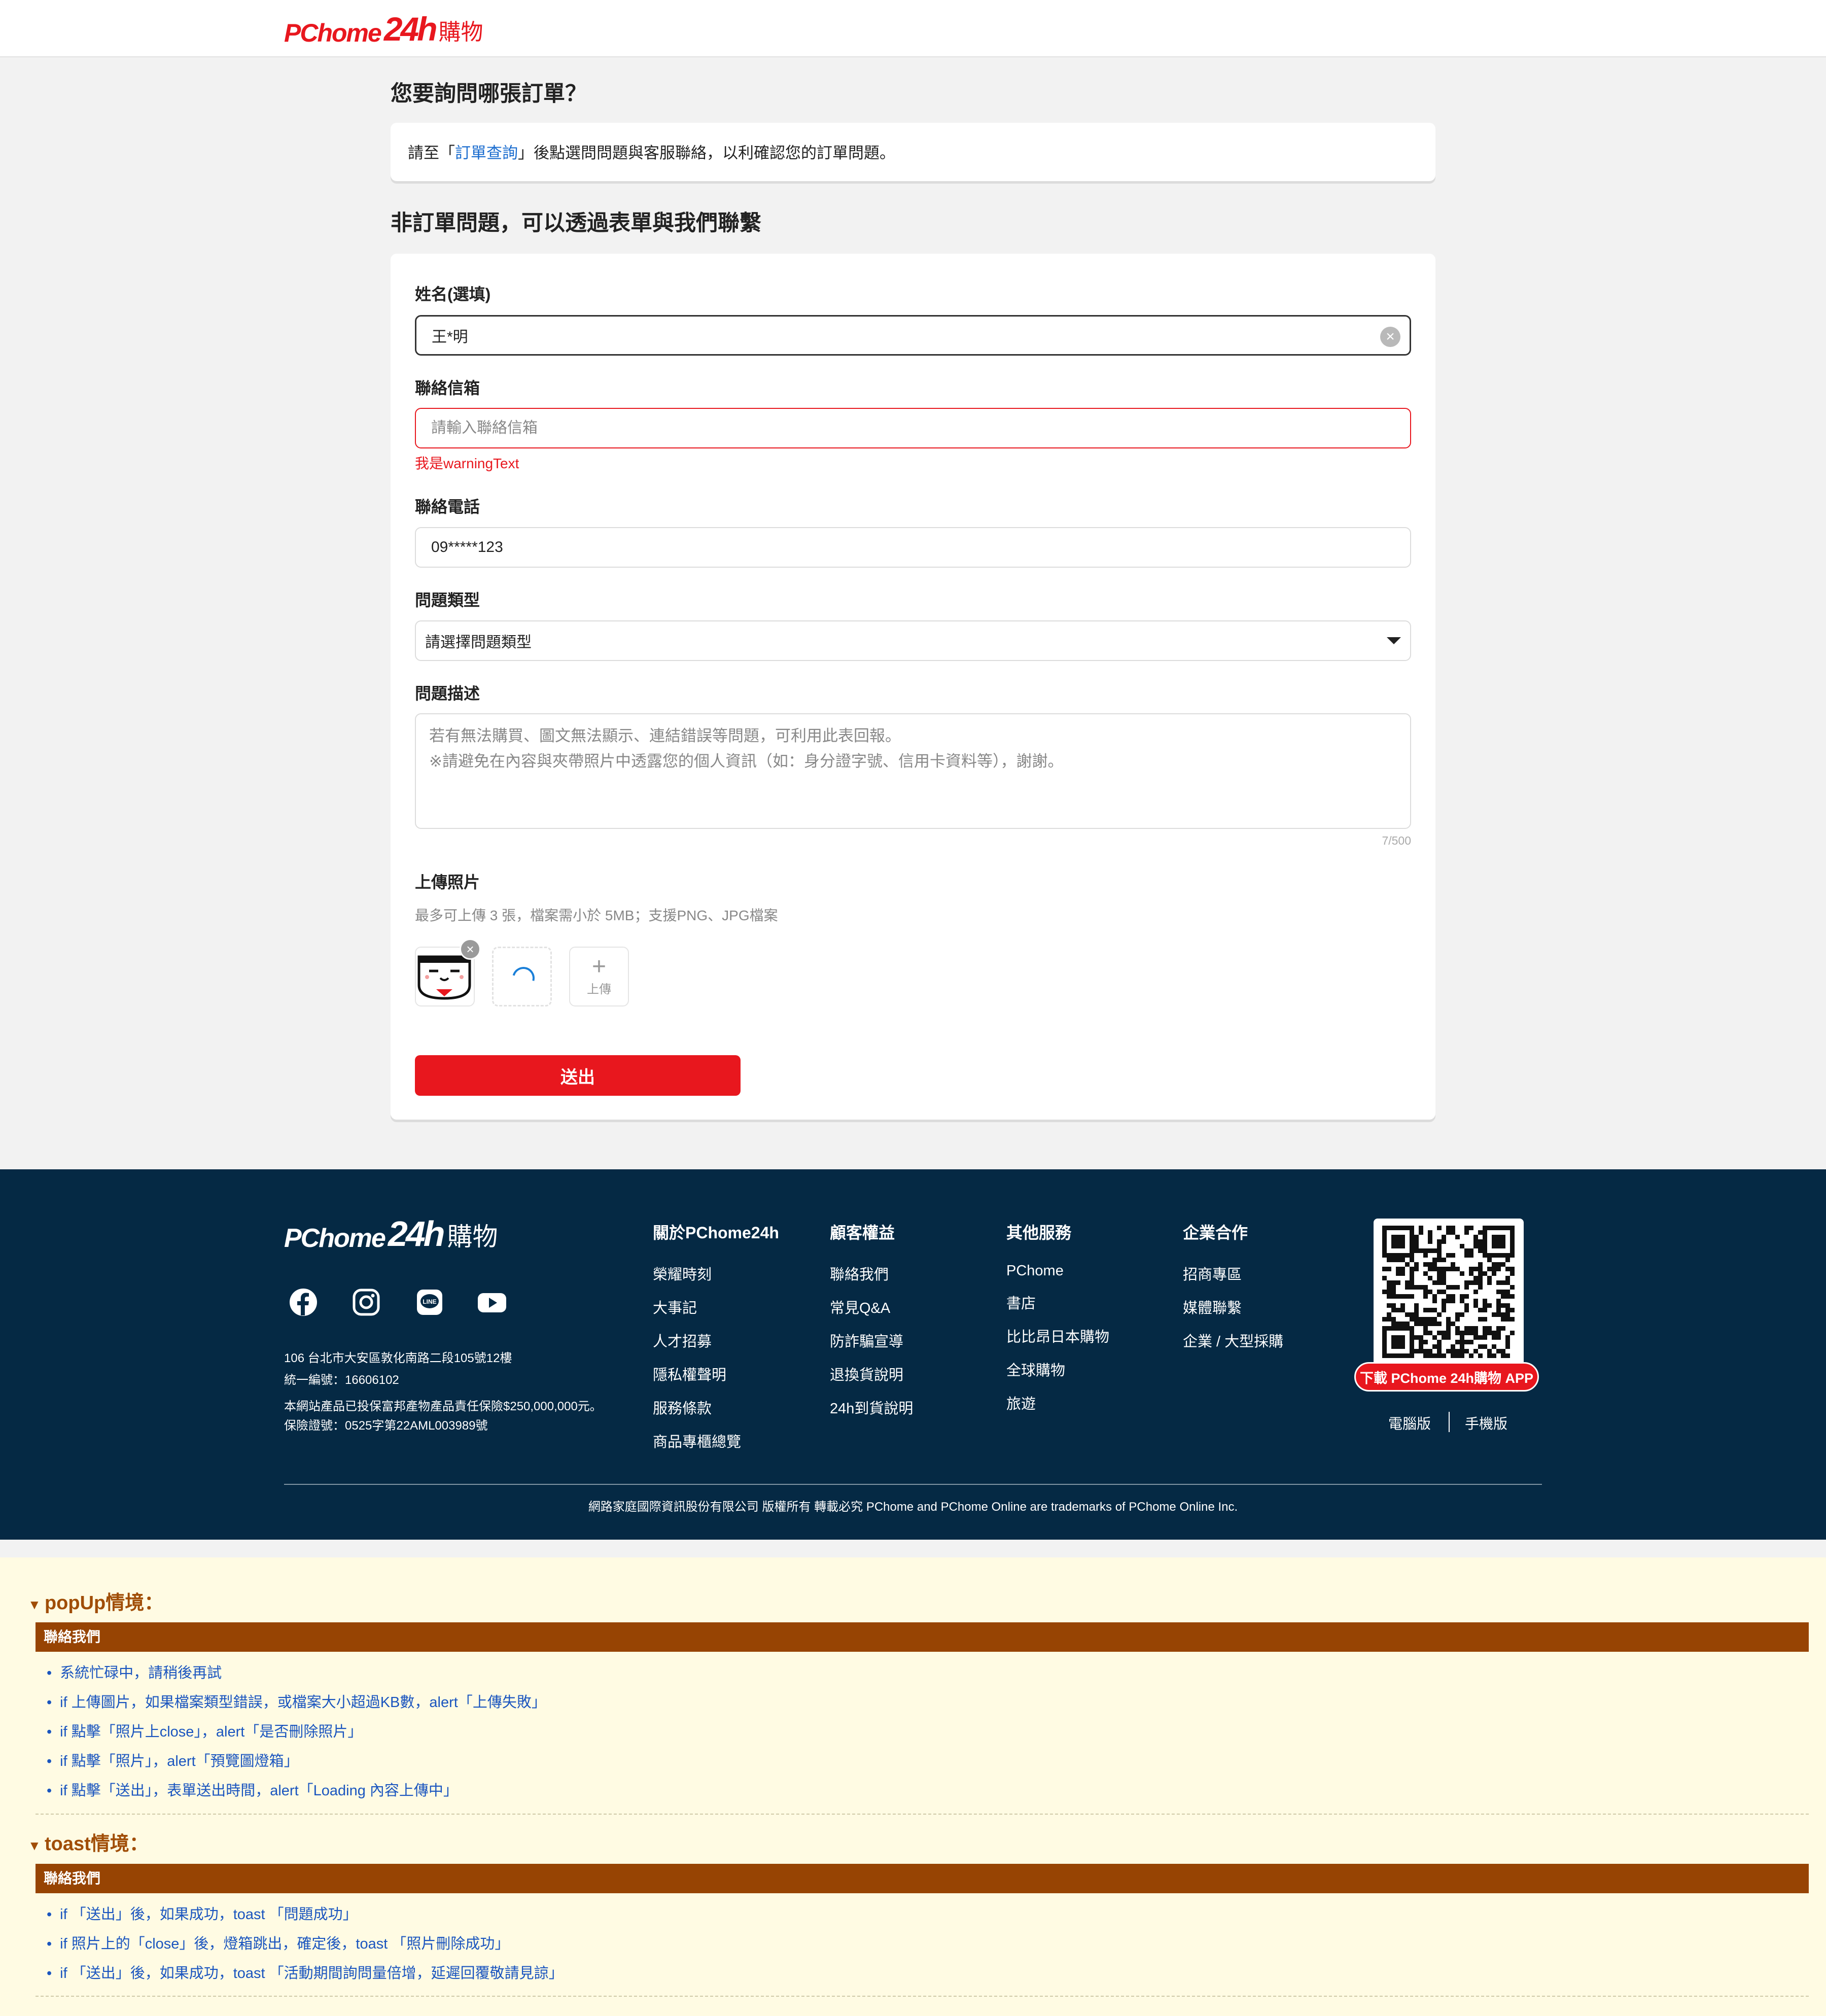 This screenshot has height=2016, width=1826. I want to click on footer-address: 106 台北市大安區敦化南路二段105號12樓, so click(398, 1358).